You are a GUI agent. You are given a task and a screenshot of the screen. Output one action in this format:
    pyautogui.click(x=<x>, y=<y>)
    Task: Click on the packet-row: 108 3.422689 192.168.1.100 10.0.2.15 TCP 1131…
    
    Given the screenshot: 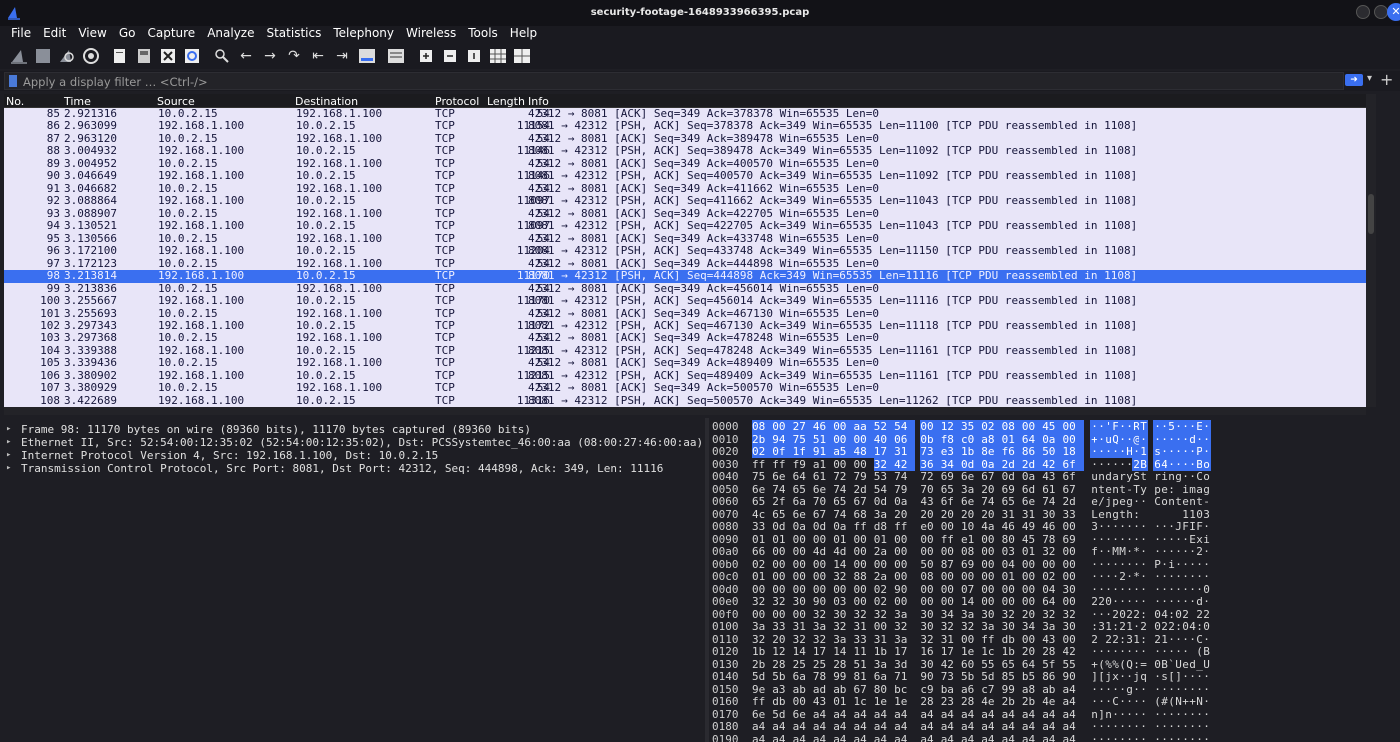 What is the action you would take?
    pyautogui.click(x=685, y=400)
    